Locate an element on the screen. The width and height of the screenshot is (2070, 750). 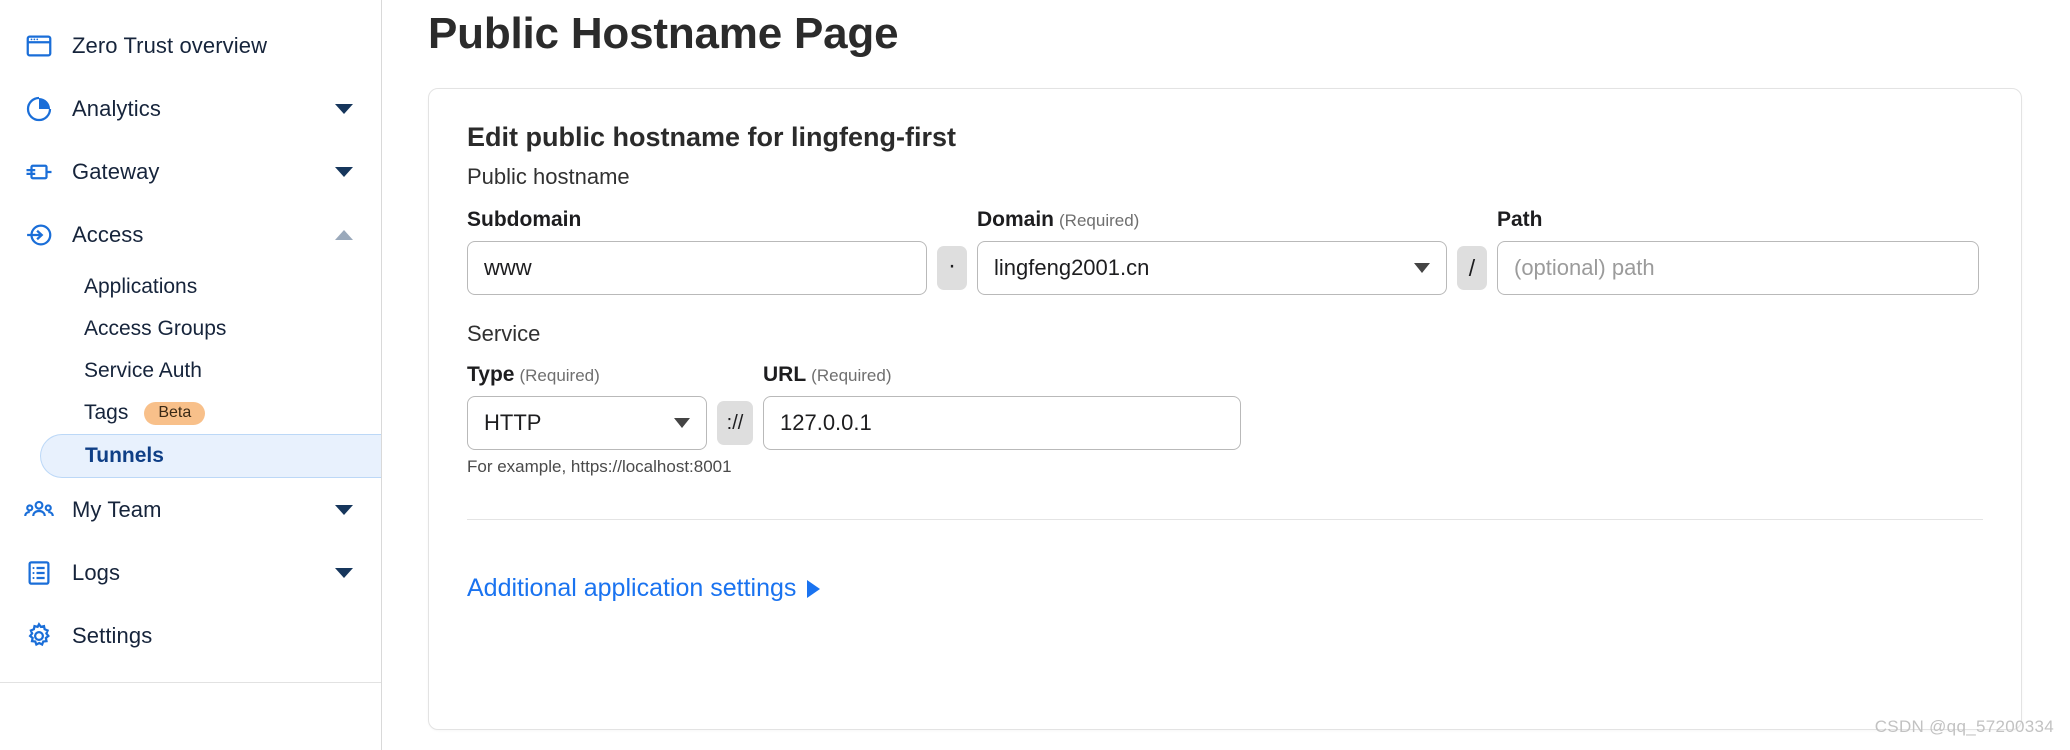
sidebar-item-access-groups: Access Groups is located at coordinates (190, 329).